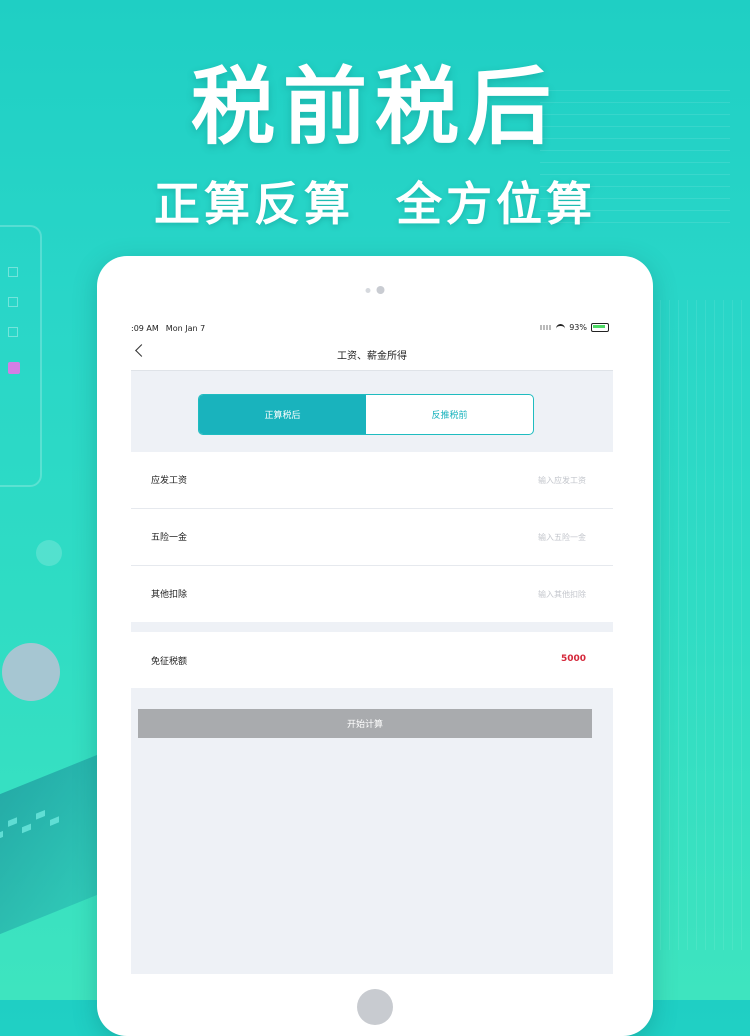 The height and width of the screenshot is (1036, 750). What do you see at coordinates (562, 594) in the screenshot?
I see `other-deductions-input: 输入其他扣除` at bounding box center [562, 594].